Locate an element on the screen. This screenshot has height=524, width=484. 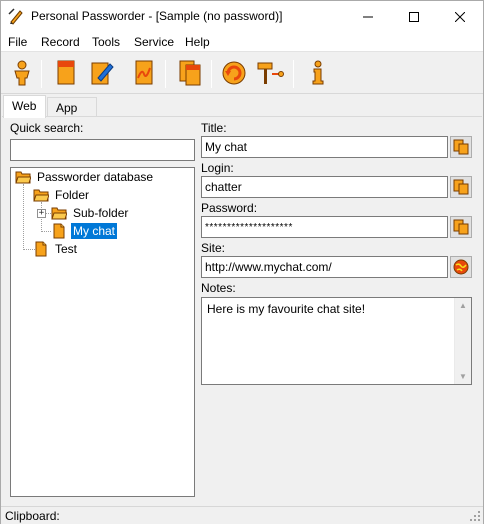
notes-scrollbar: ▲ ▼ is located at coordinates (462, 341).